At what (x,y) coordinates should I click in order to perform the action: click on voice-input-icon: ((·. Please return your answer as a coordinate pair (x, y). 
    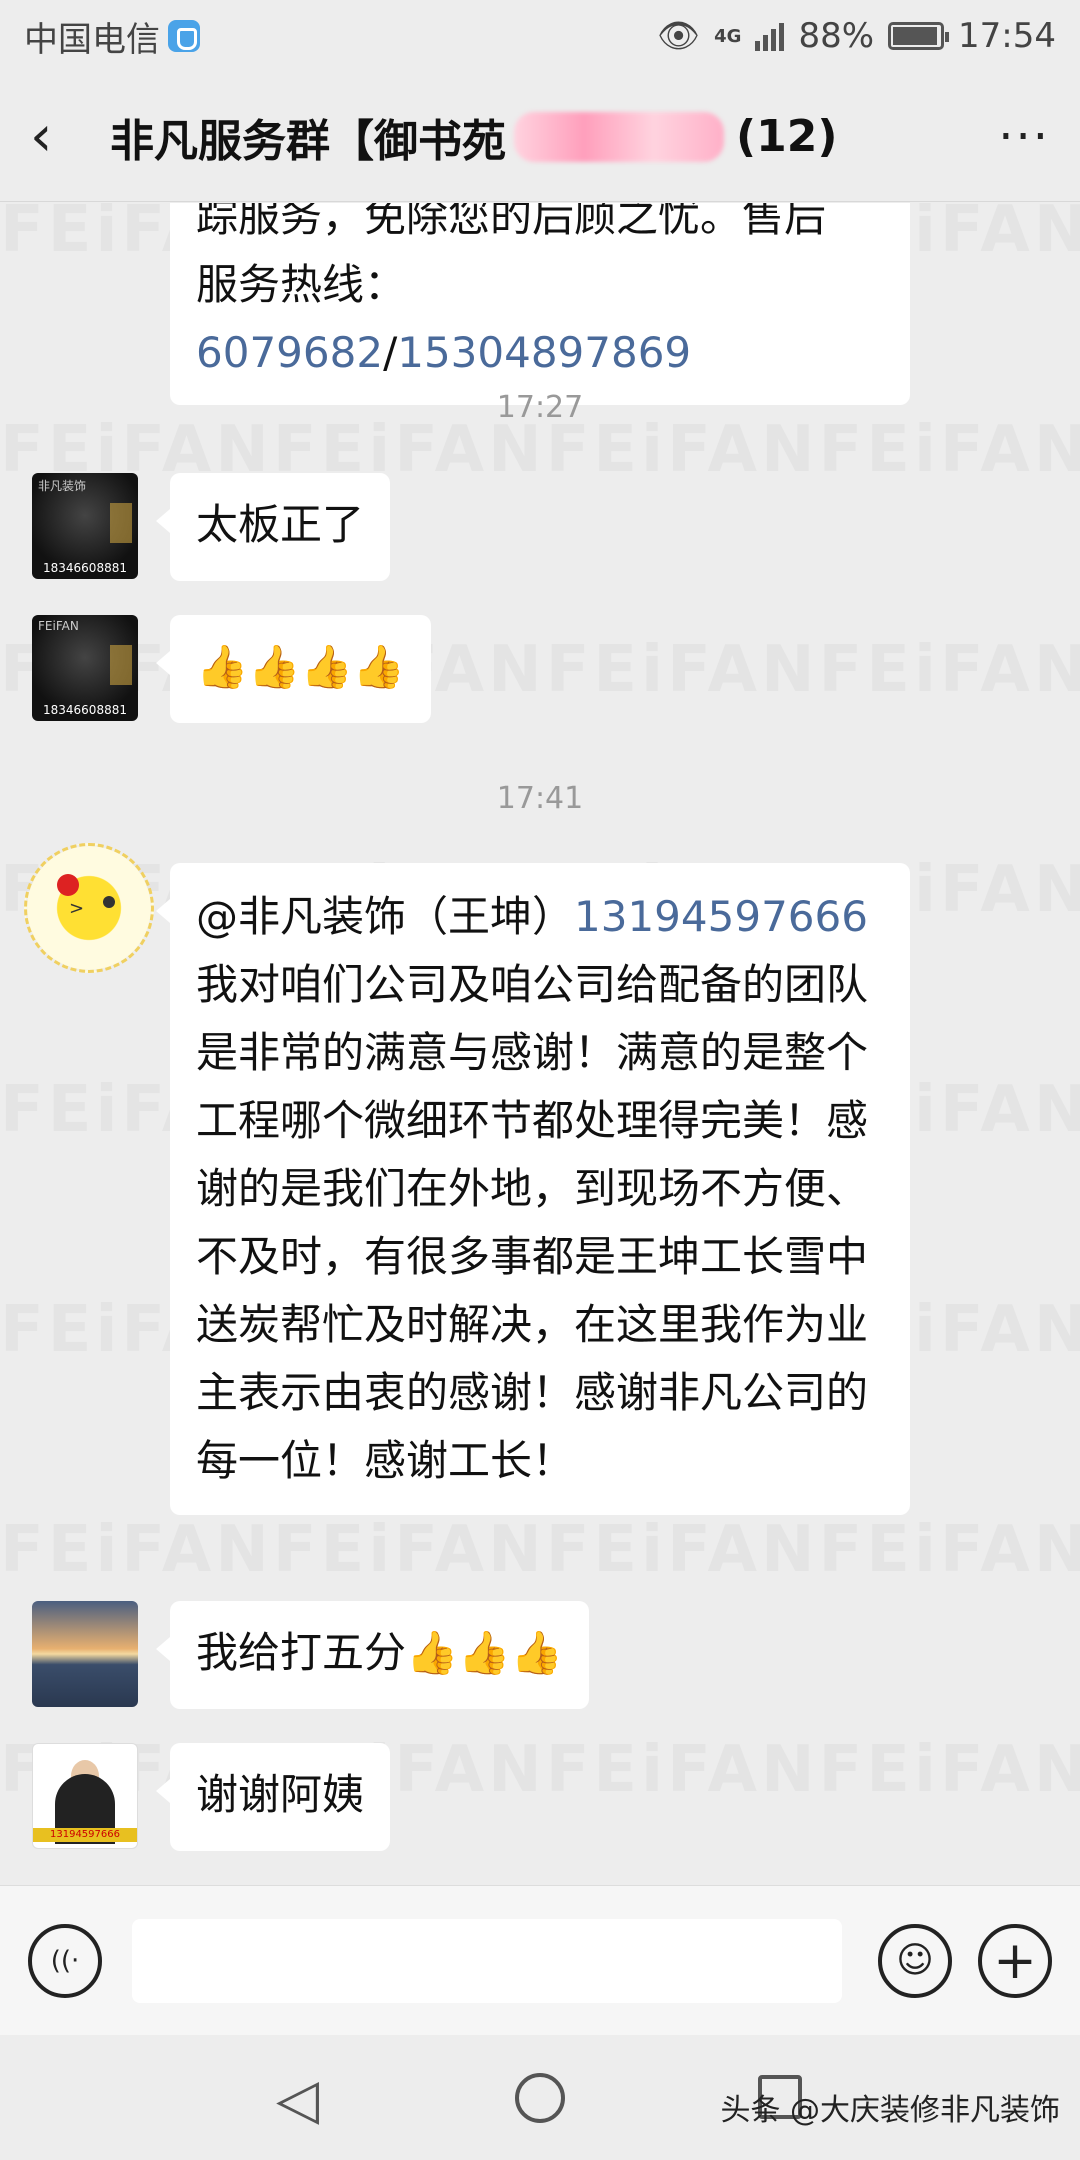
    Looking at the image, I should click on (65, 1960).